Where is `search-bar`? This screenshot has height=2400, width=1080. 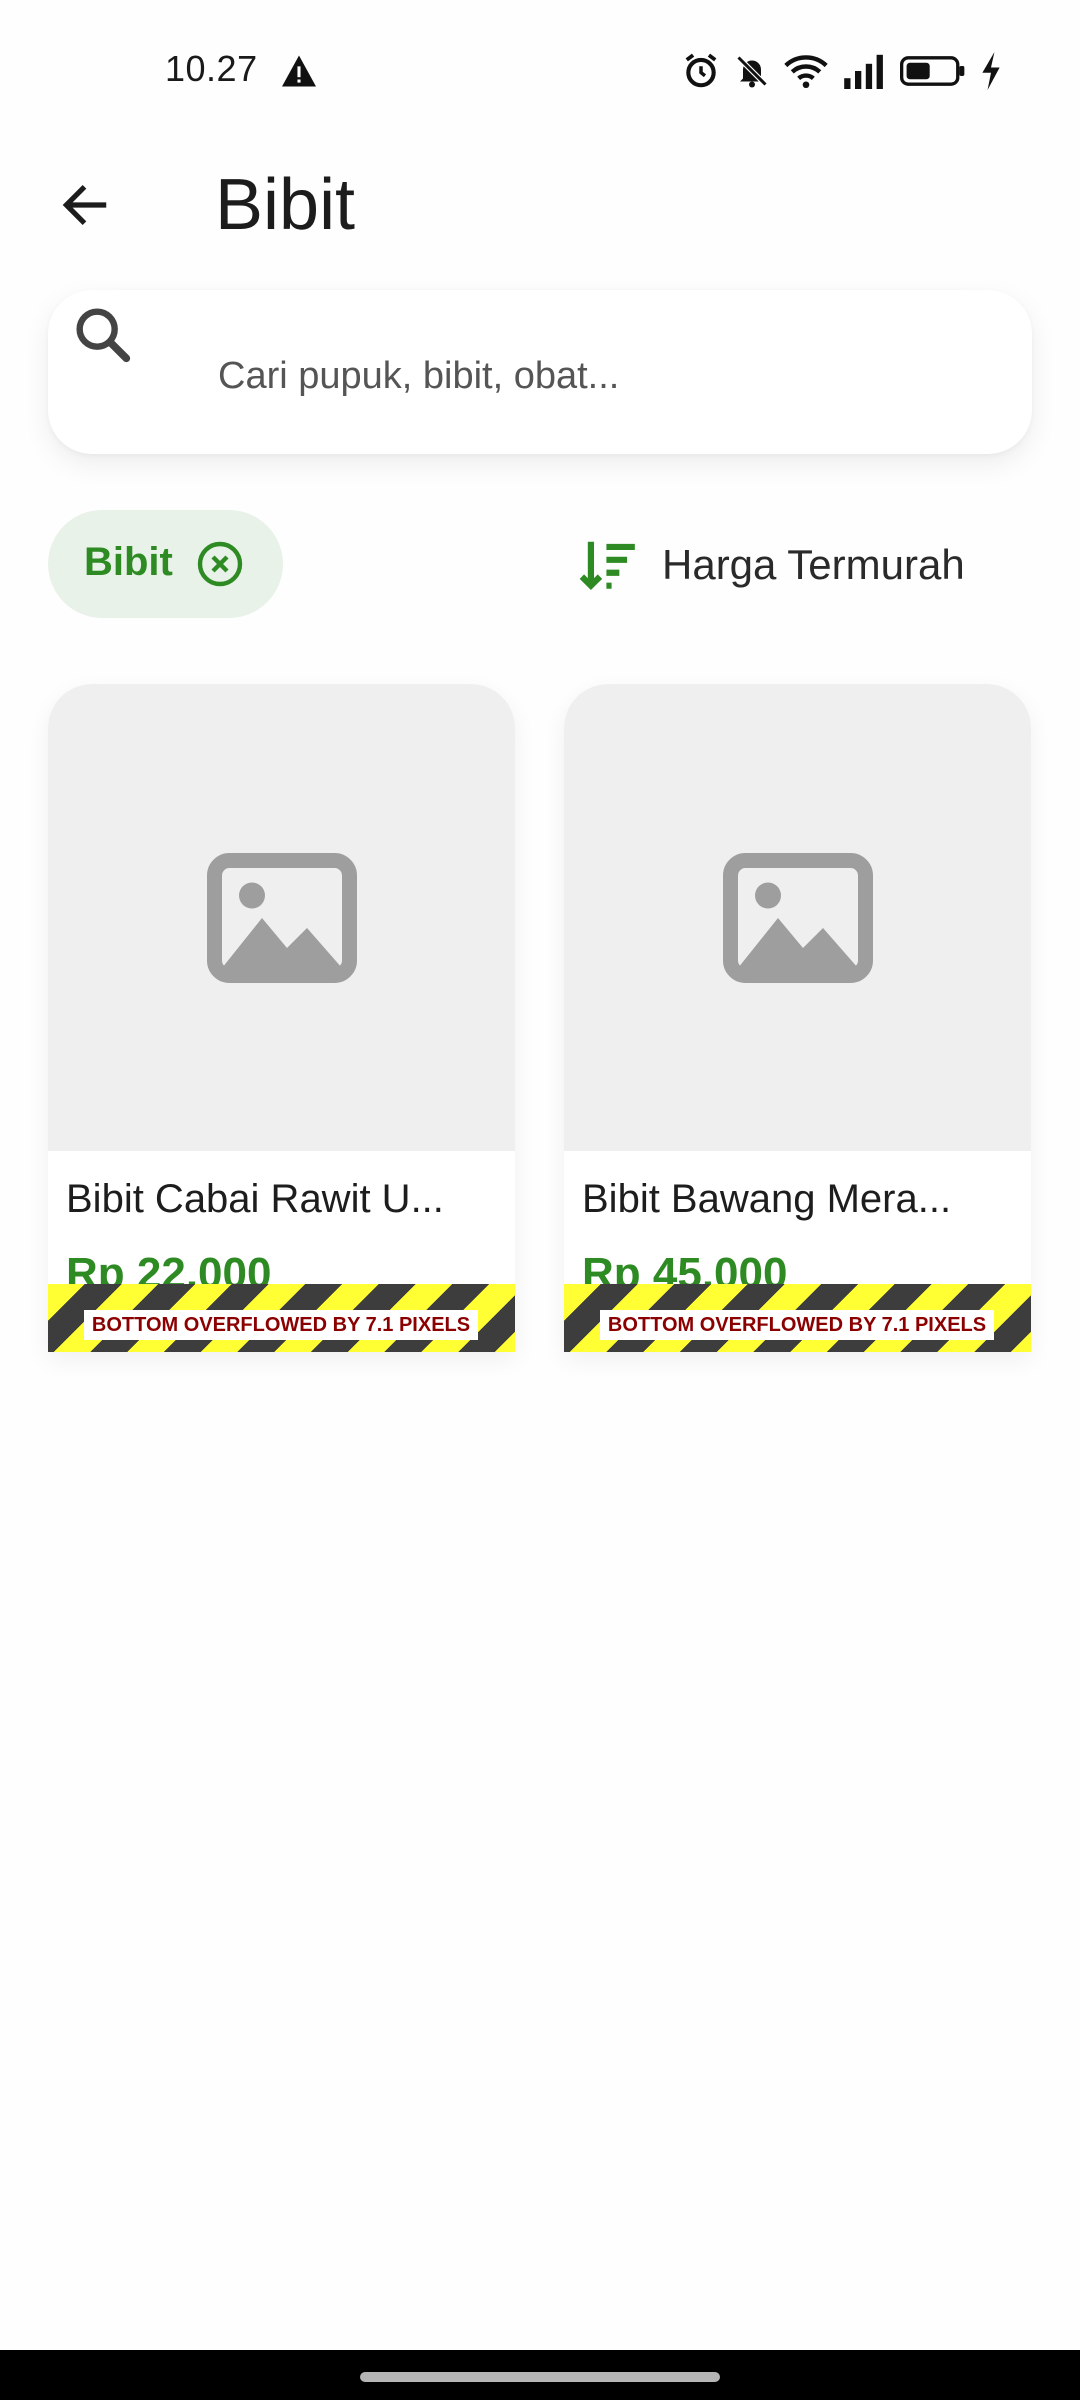
search-bar is located at coordinates (540, 372).